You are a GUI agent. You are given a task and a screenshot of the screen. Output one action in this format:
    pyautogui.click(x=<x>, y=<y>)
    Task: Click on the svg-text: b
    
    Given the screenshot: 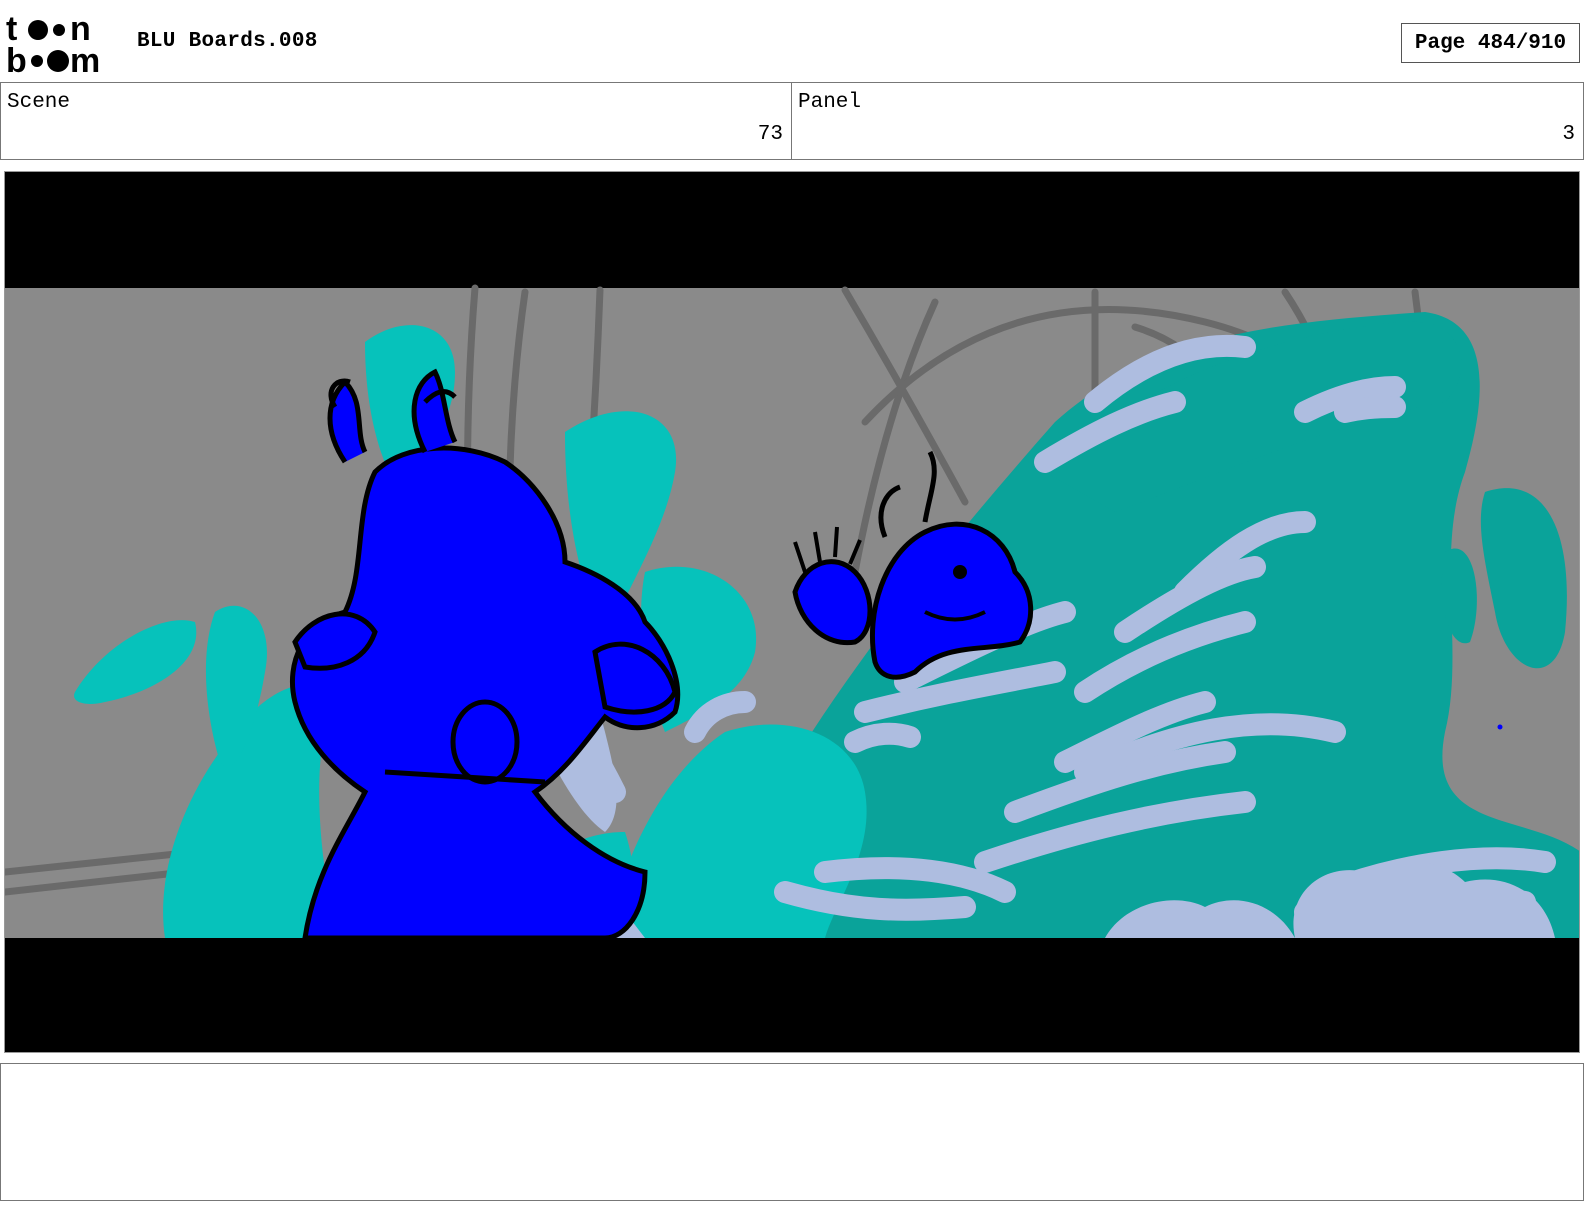 What is the action you would take?
    pyautogui.click(x=16, y=59)
    